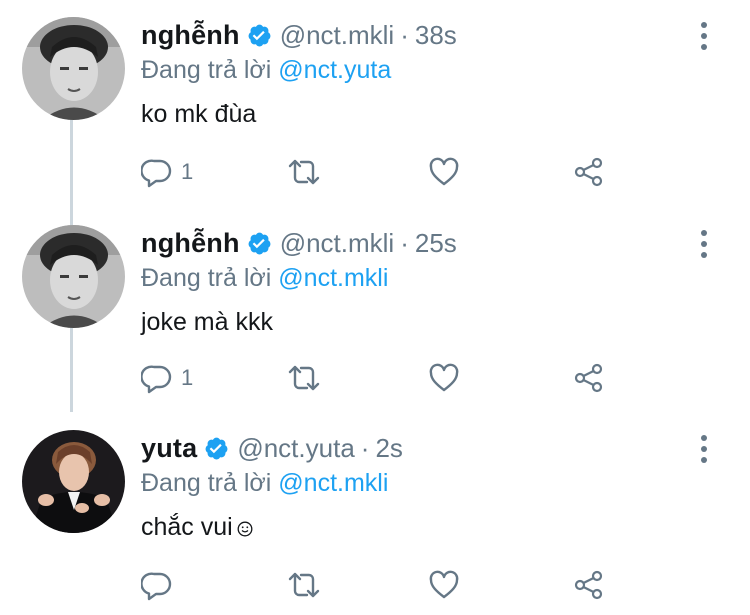  I want to click on display-name: yuta, so click(169, 448).